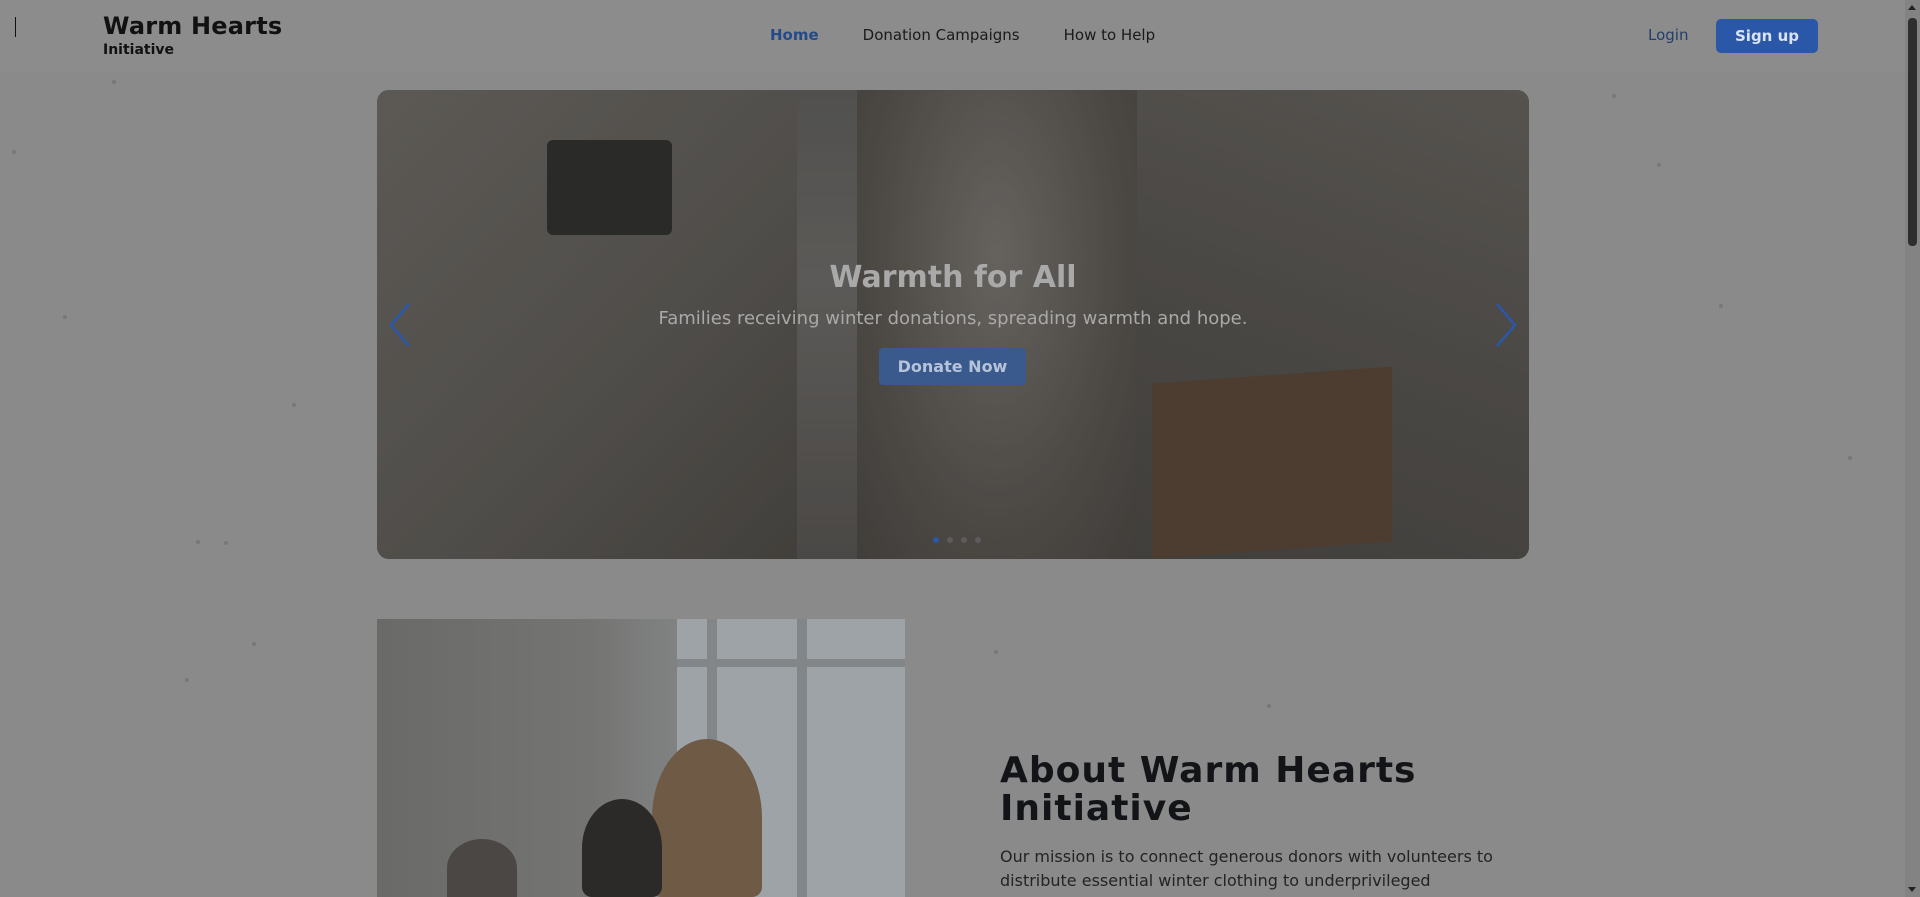  What do you see at coordinates (1912, 7) in the screenshot?
I see `scroll-up-icon` at bounding box center [1912, 7].